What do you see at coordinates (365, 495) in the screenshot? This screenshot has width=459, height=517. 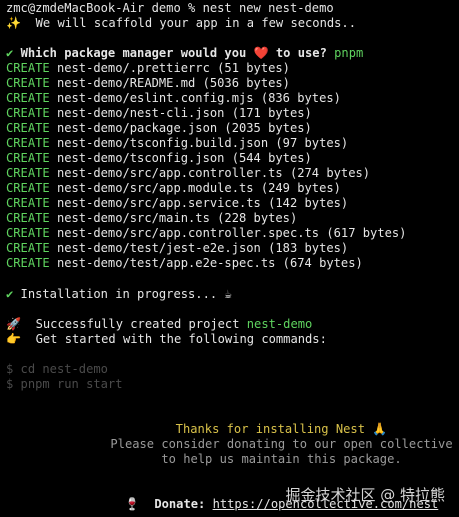 I see `watermark: 掘金技术社区 @ 特拉熊` at bounding box center [365, 495].